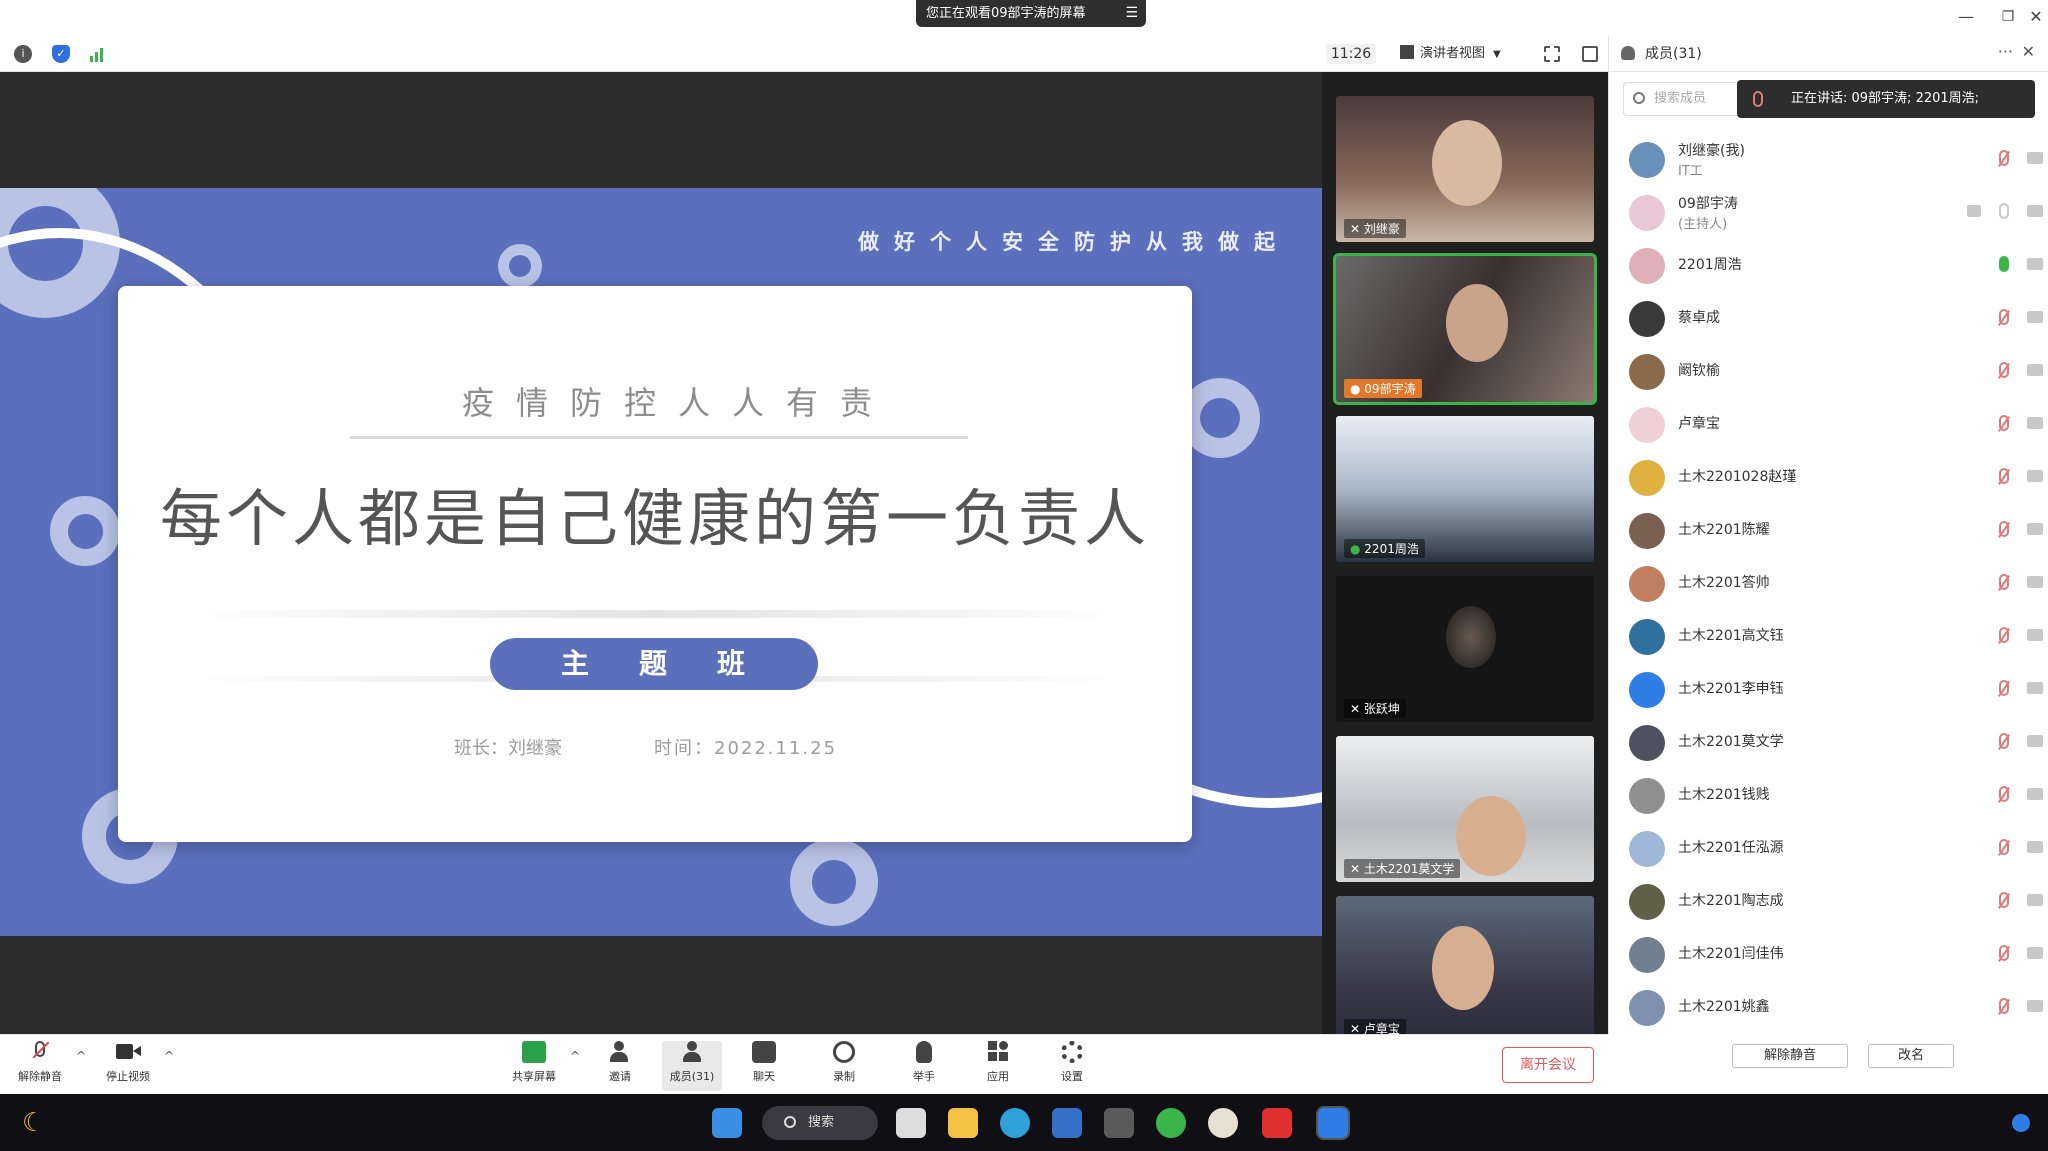  Describe the element at coordinates (1552, 54) in the screenshot. I see `fullscreen-icon` at that location.